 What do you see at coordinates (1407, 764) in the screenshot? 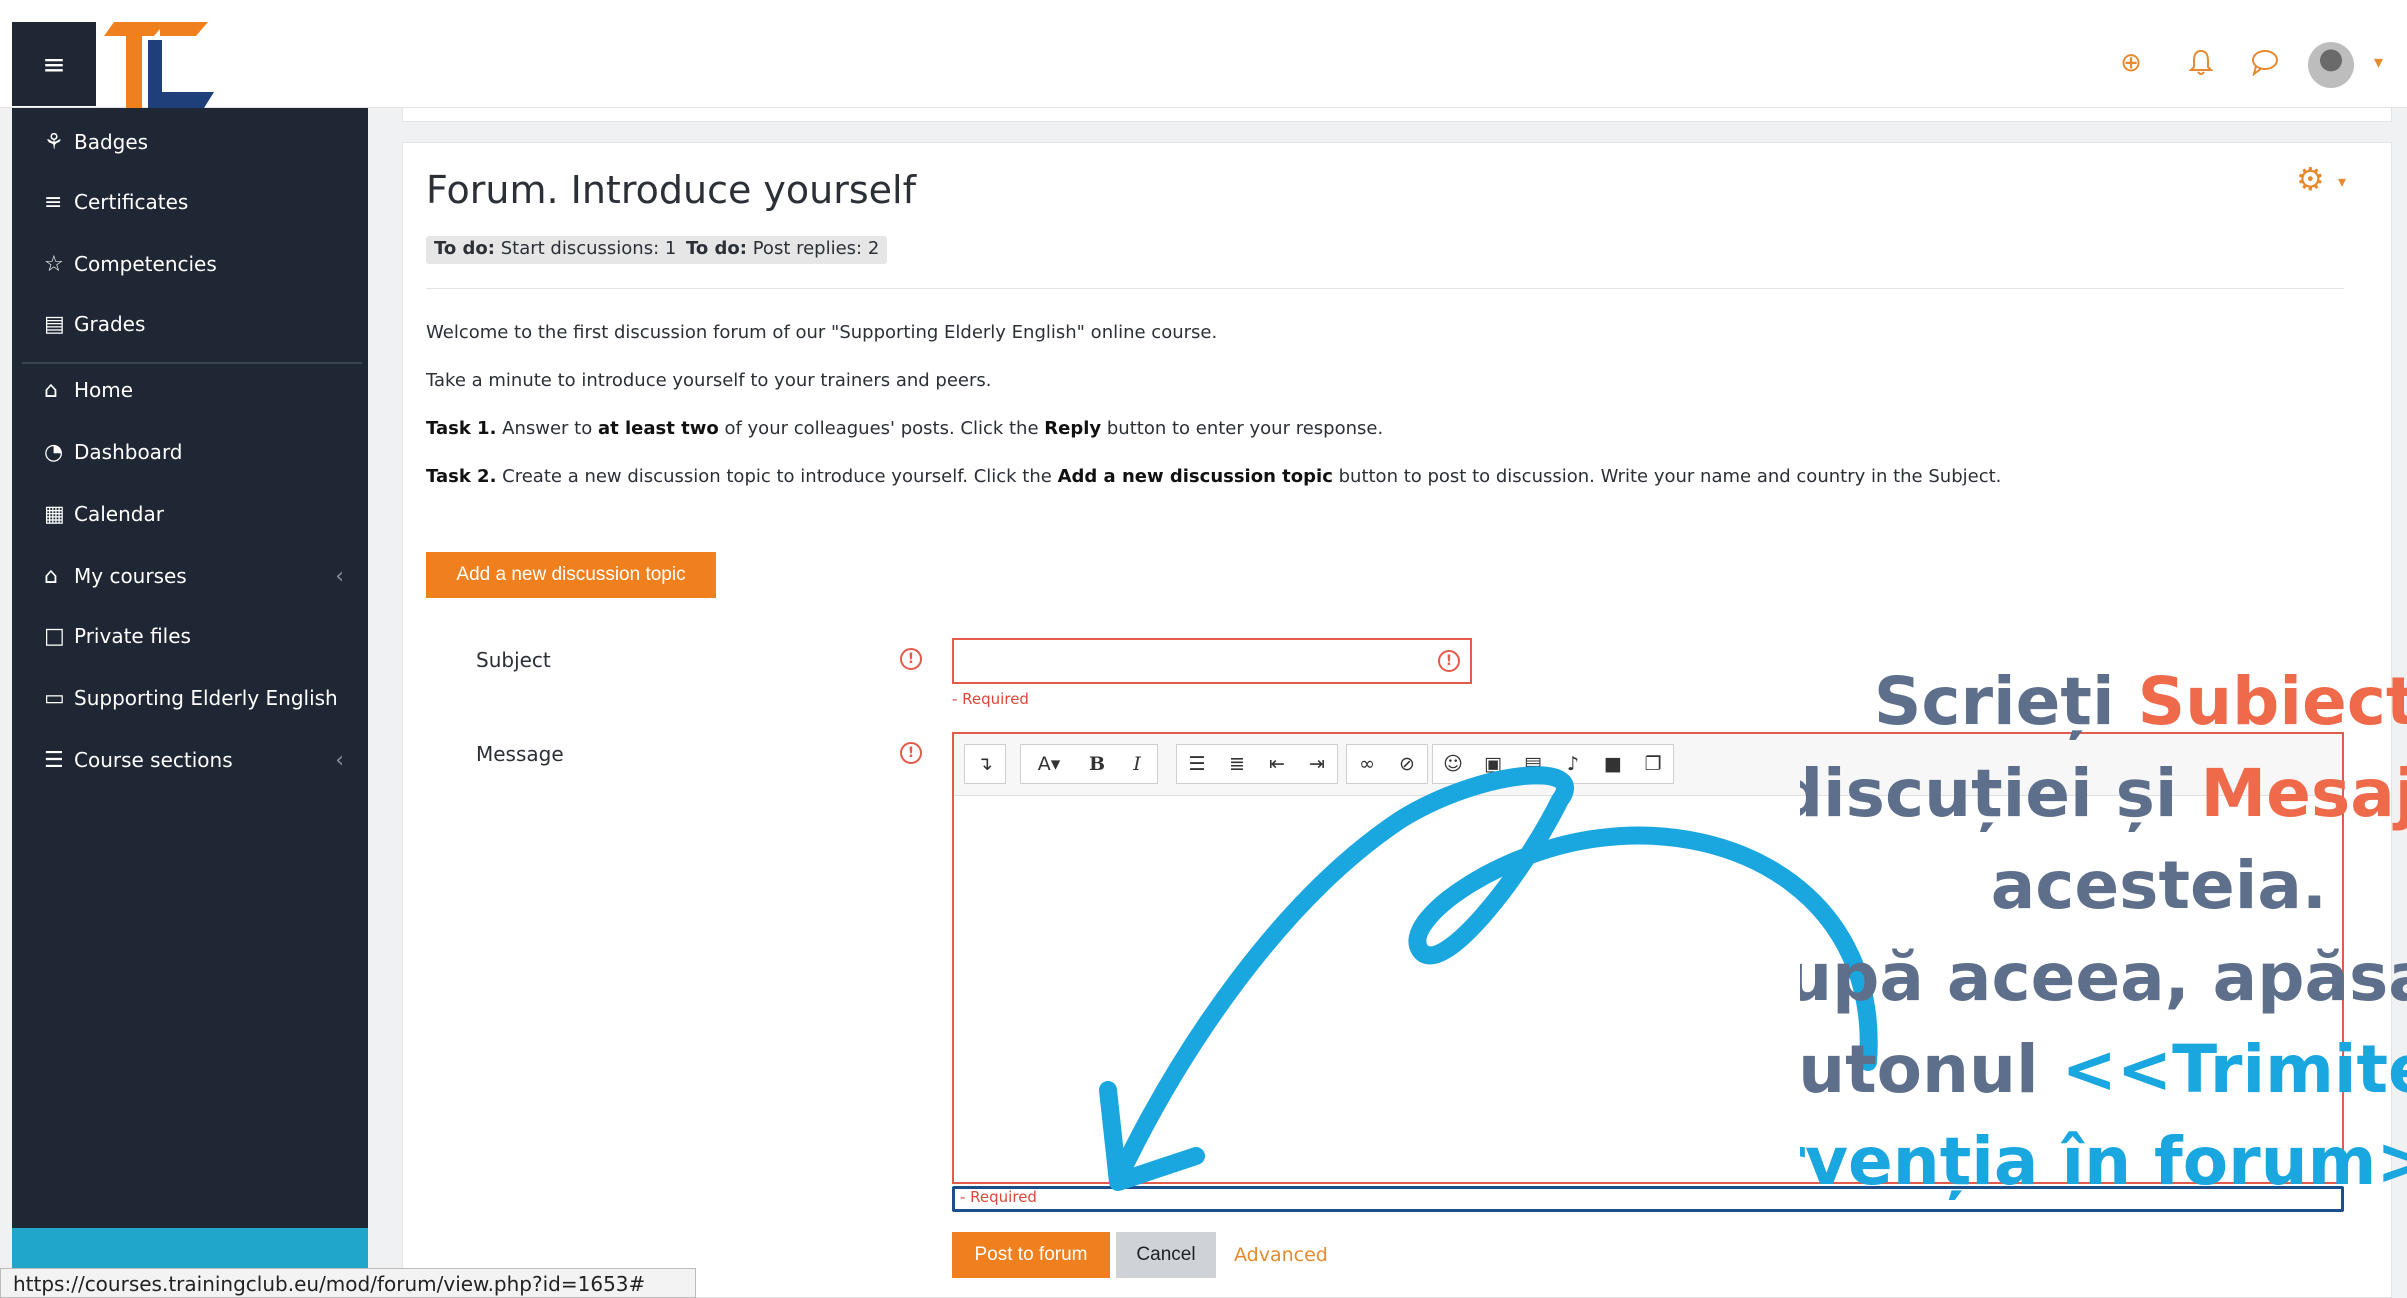
I see `unlink-icon: ⊘` at bounding box center [1407, 764].